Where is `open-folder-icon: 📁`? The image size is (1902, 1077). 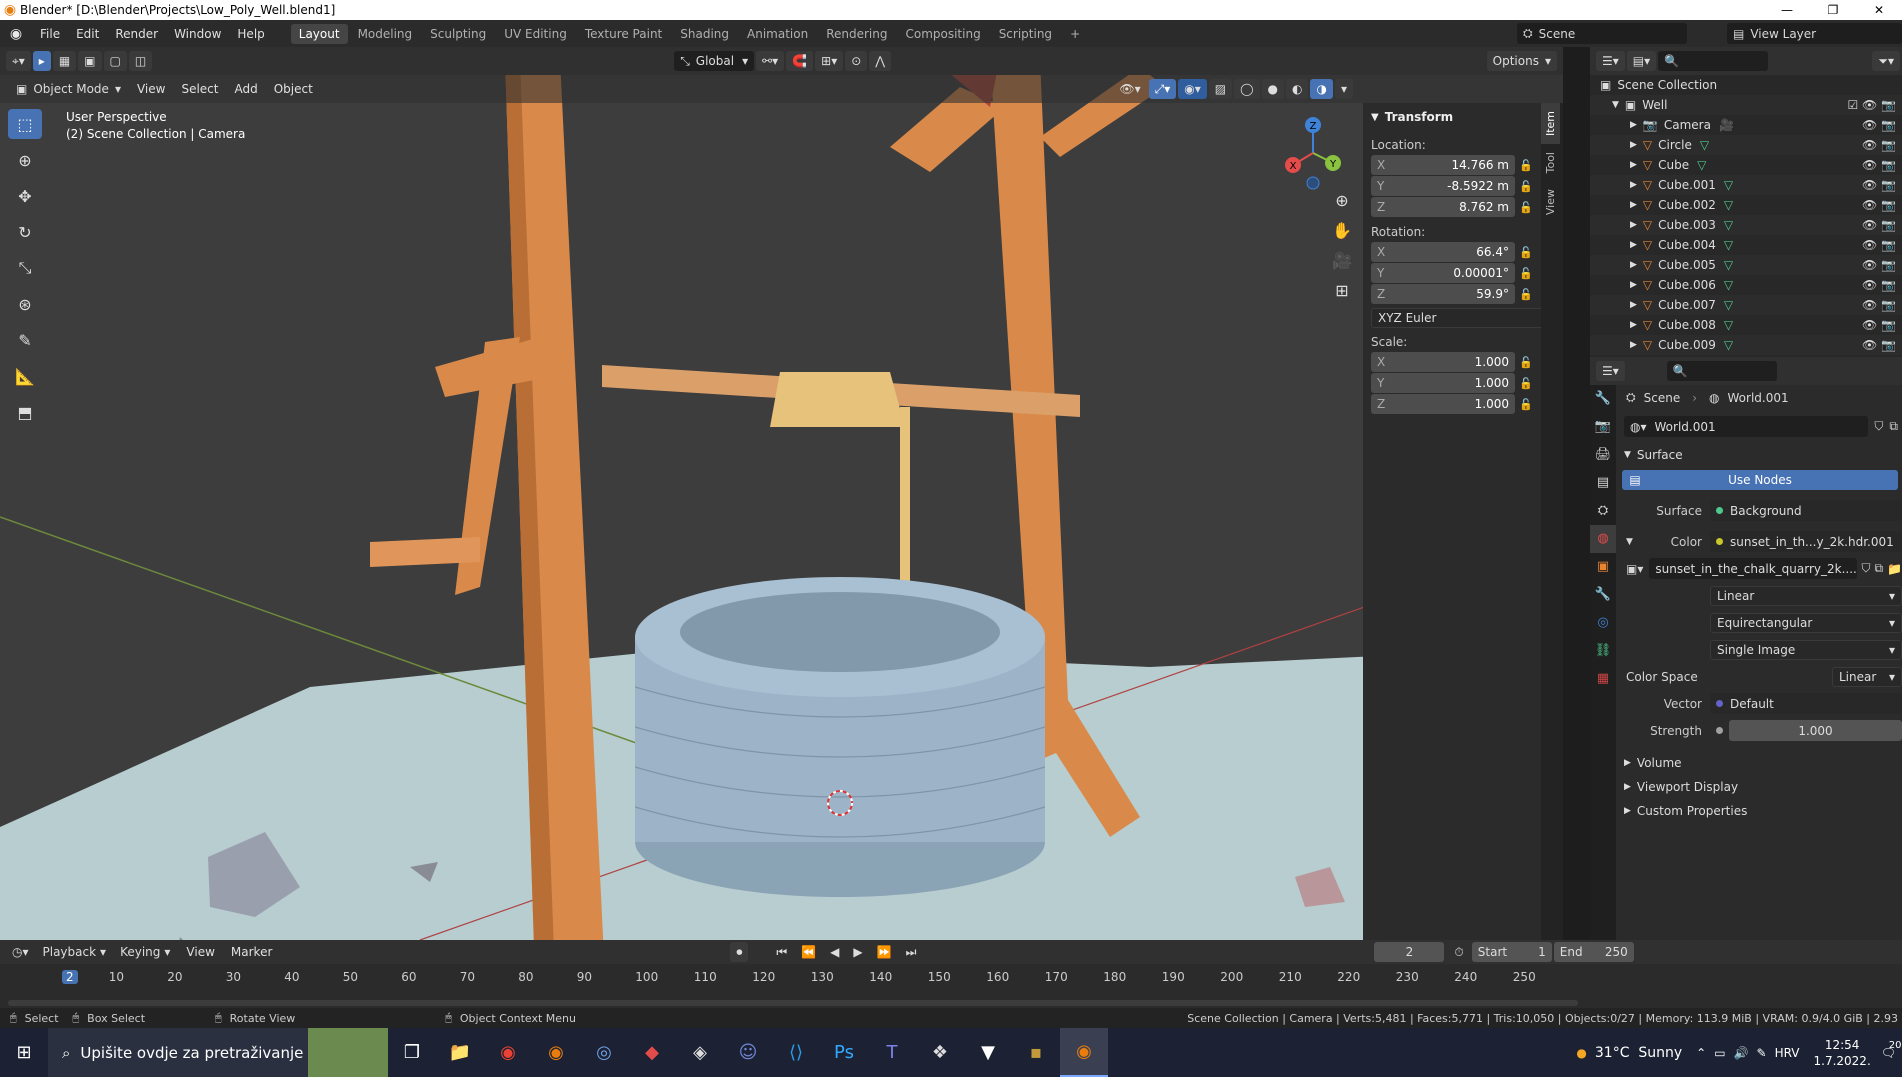 open-folder-icon: 📁 is located at coordinates (1894, 569).